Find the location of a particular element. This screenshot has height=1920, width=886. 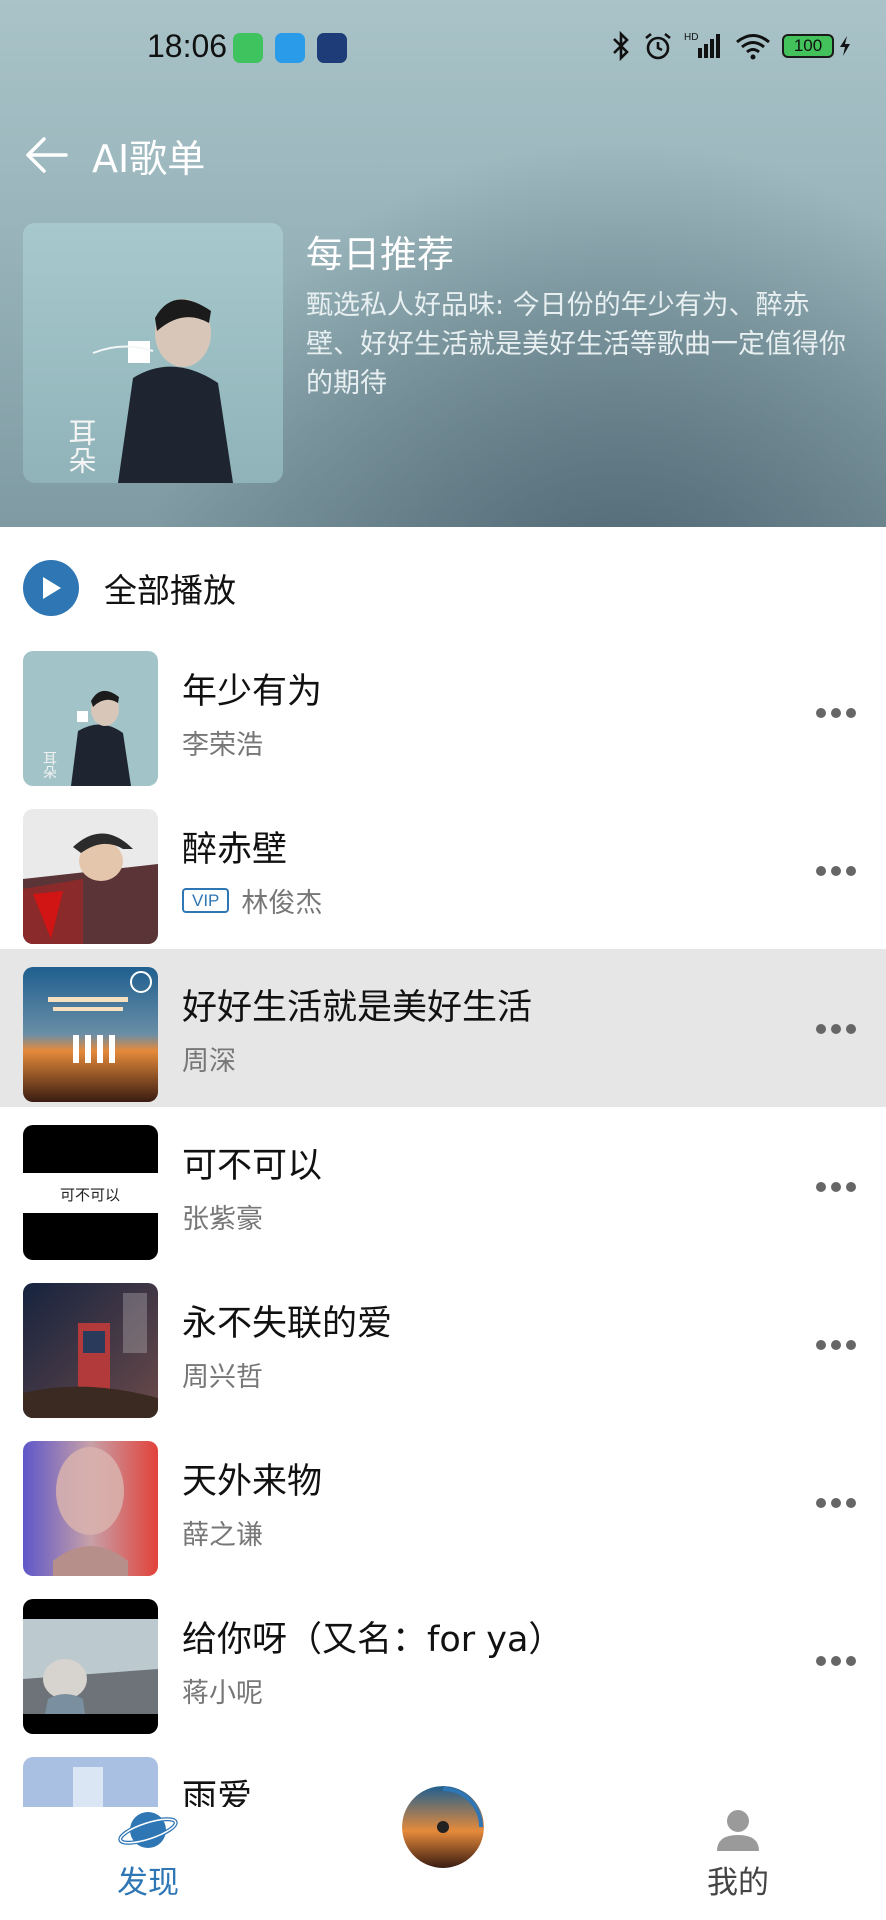

song-artist-line: 薛之谦 is located at coordinates (222, 1532).